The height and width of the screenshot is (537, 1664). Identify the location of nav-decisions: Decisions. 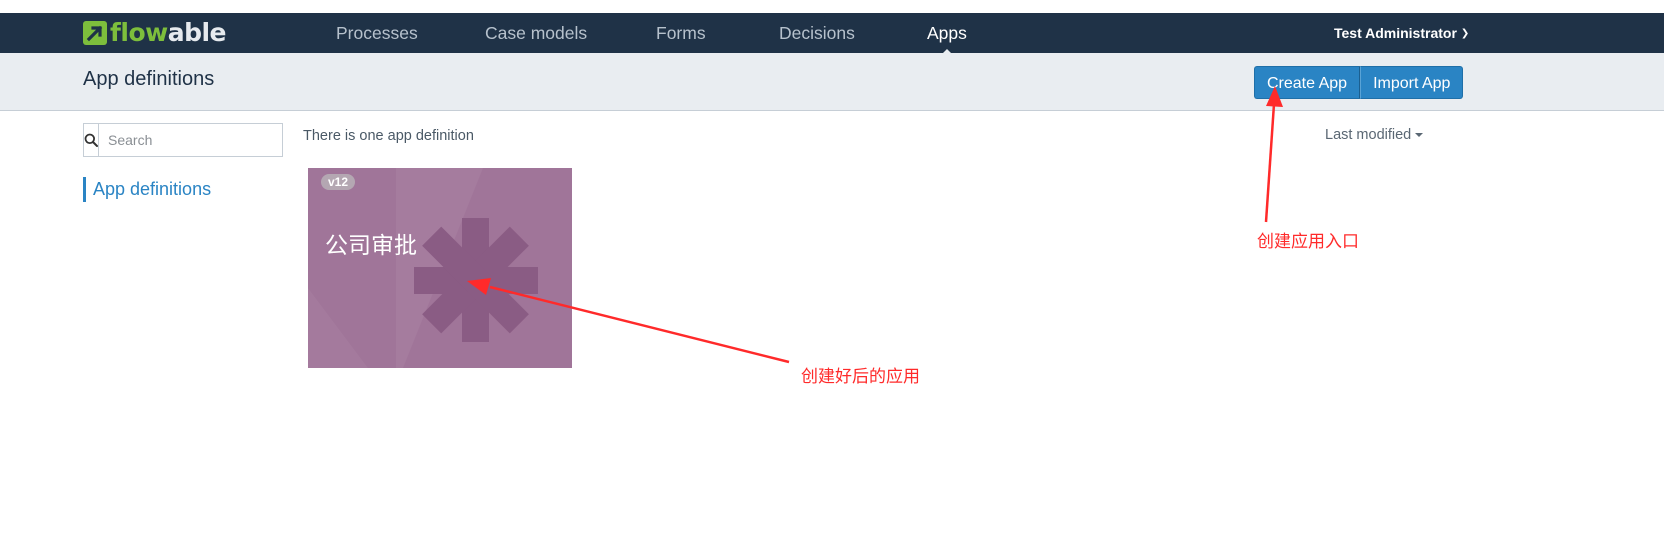
(817, 33).